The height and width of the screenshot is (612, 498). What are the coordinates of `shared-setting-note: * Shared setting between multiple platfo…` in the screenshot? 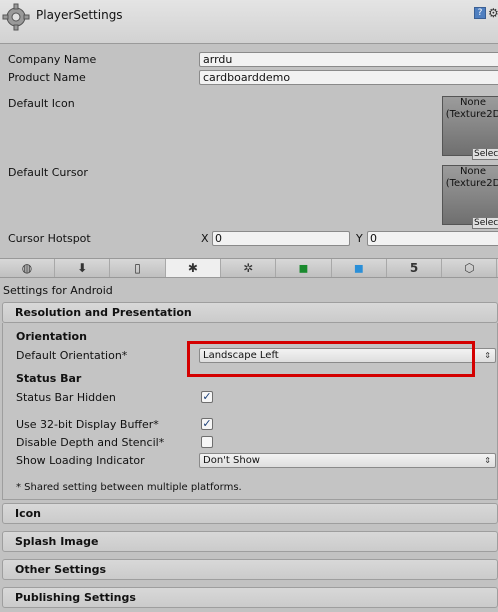 It's located at (129, 487).